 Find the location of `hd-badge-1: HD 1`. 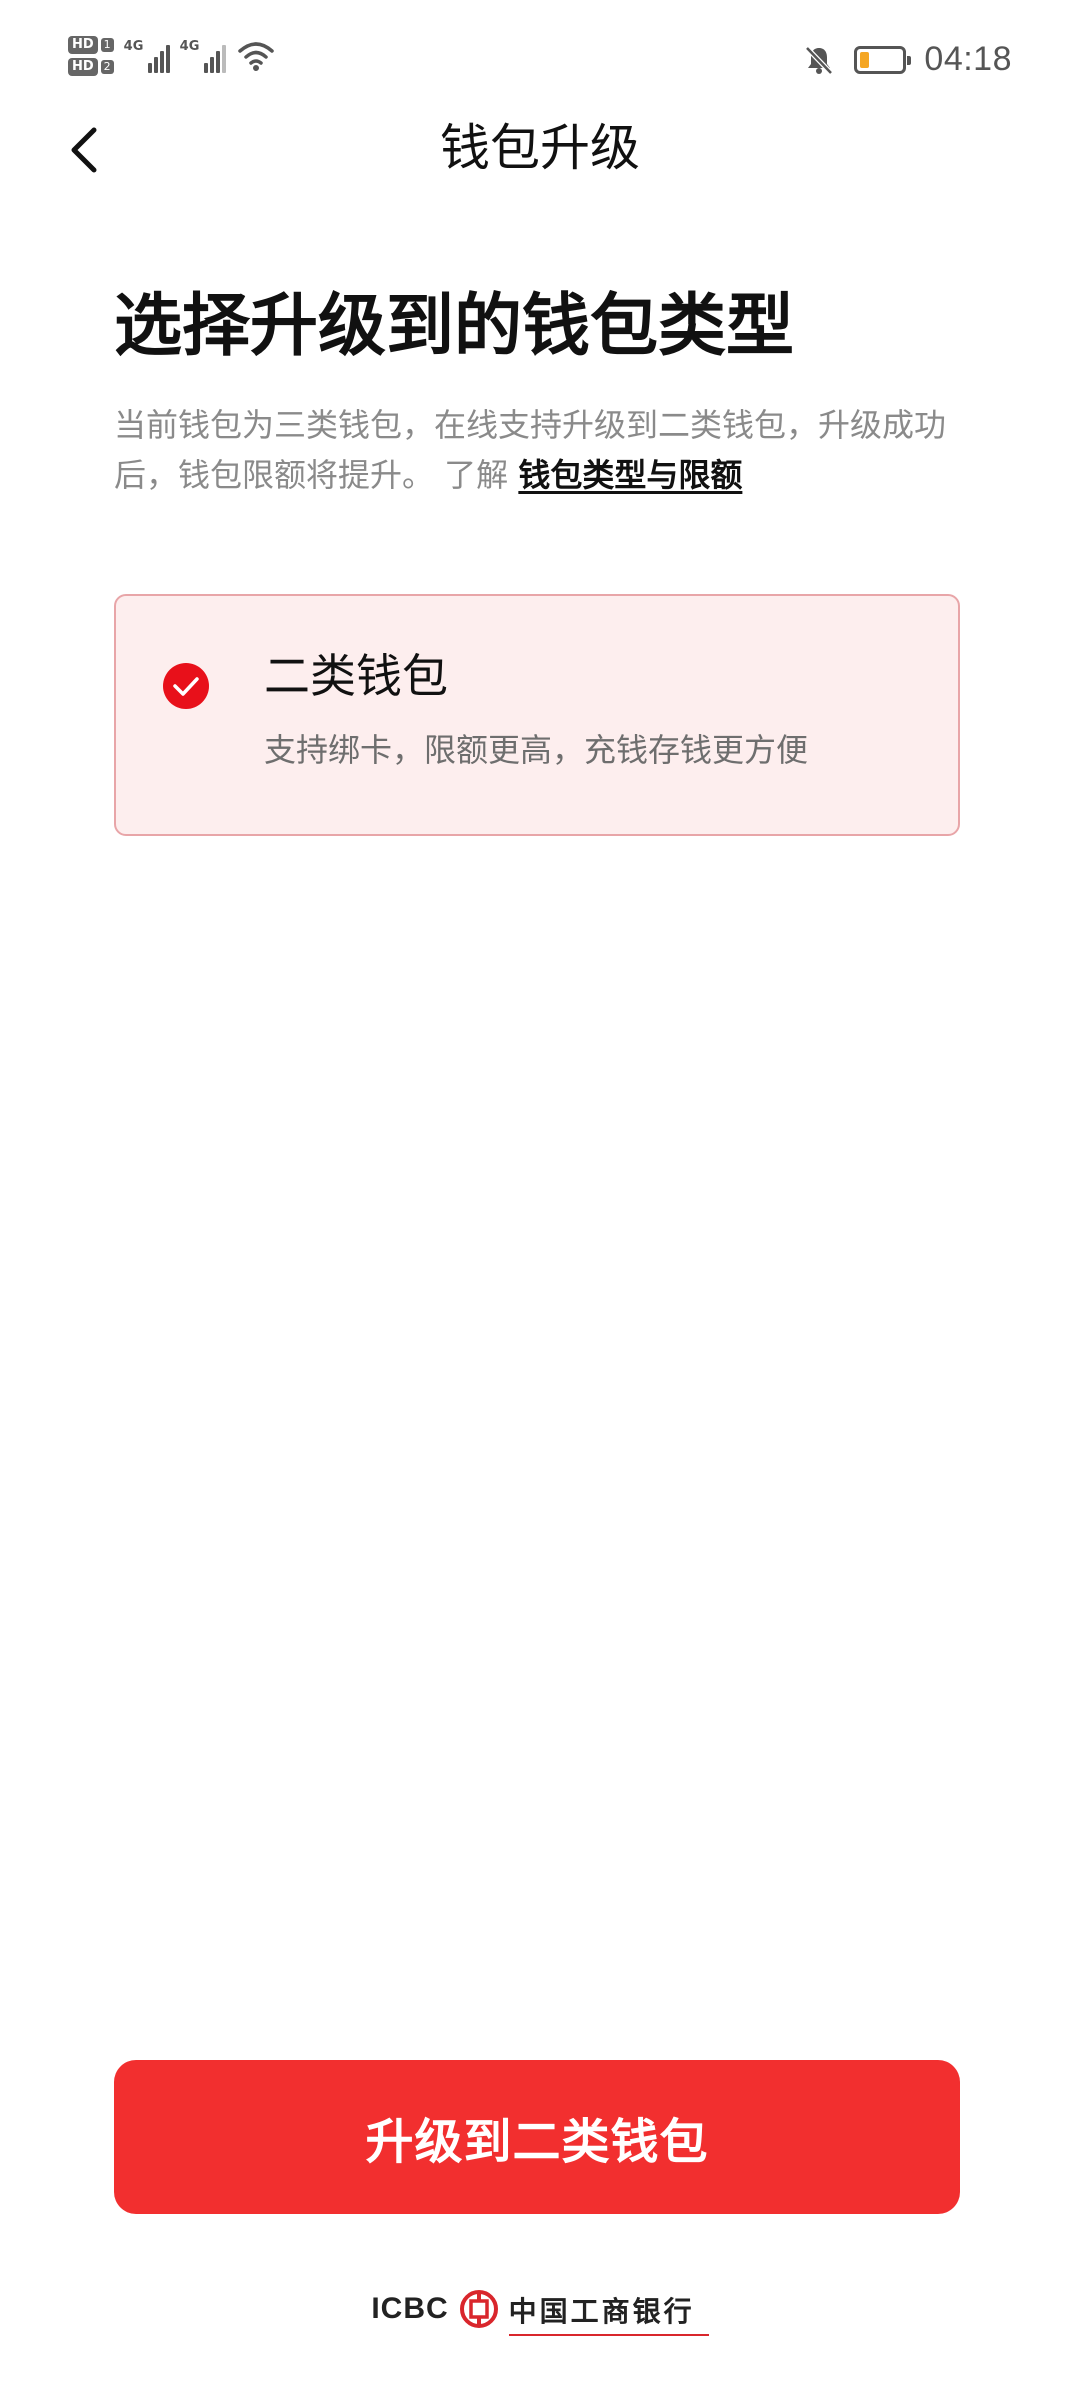

hd-badge-1: HD 1 is located at coordinates (91, 45).